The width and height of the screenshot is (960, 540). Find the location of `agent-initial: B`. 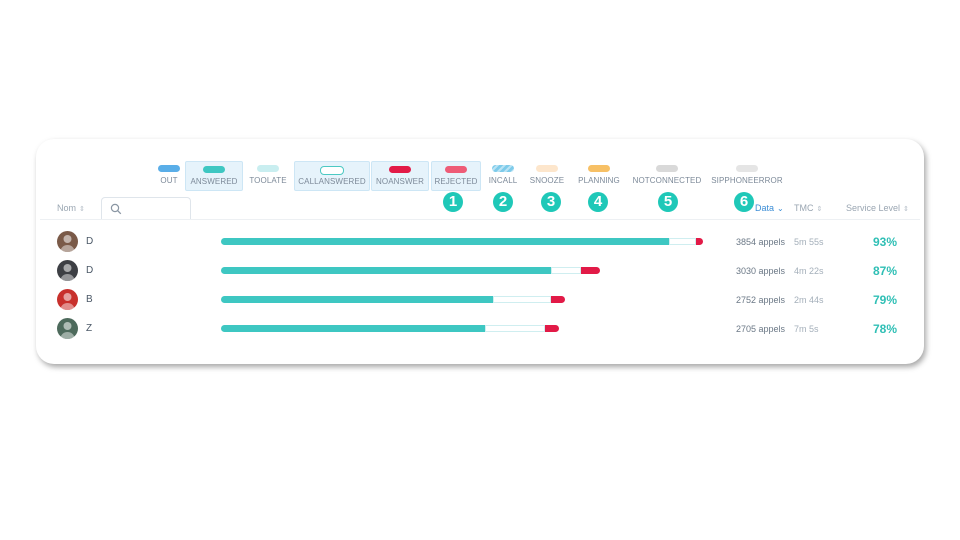

agent-initial: B is located at coordinates (89, 299).